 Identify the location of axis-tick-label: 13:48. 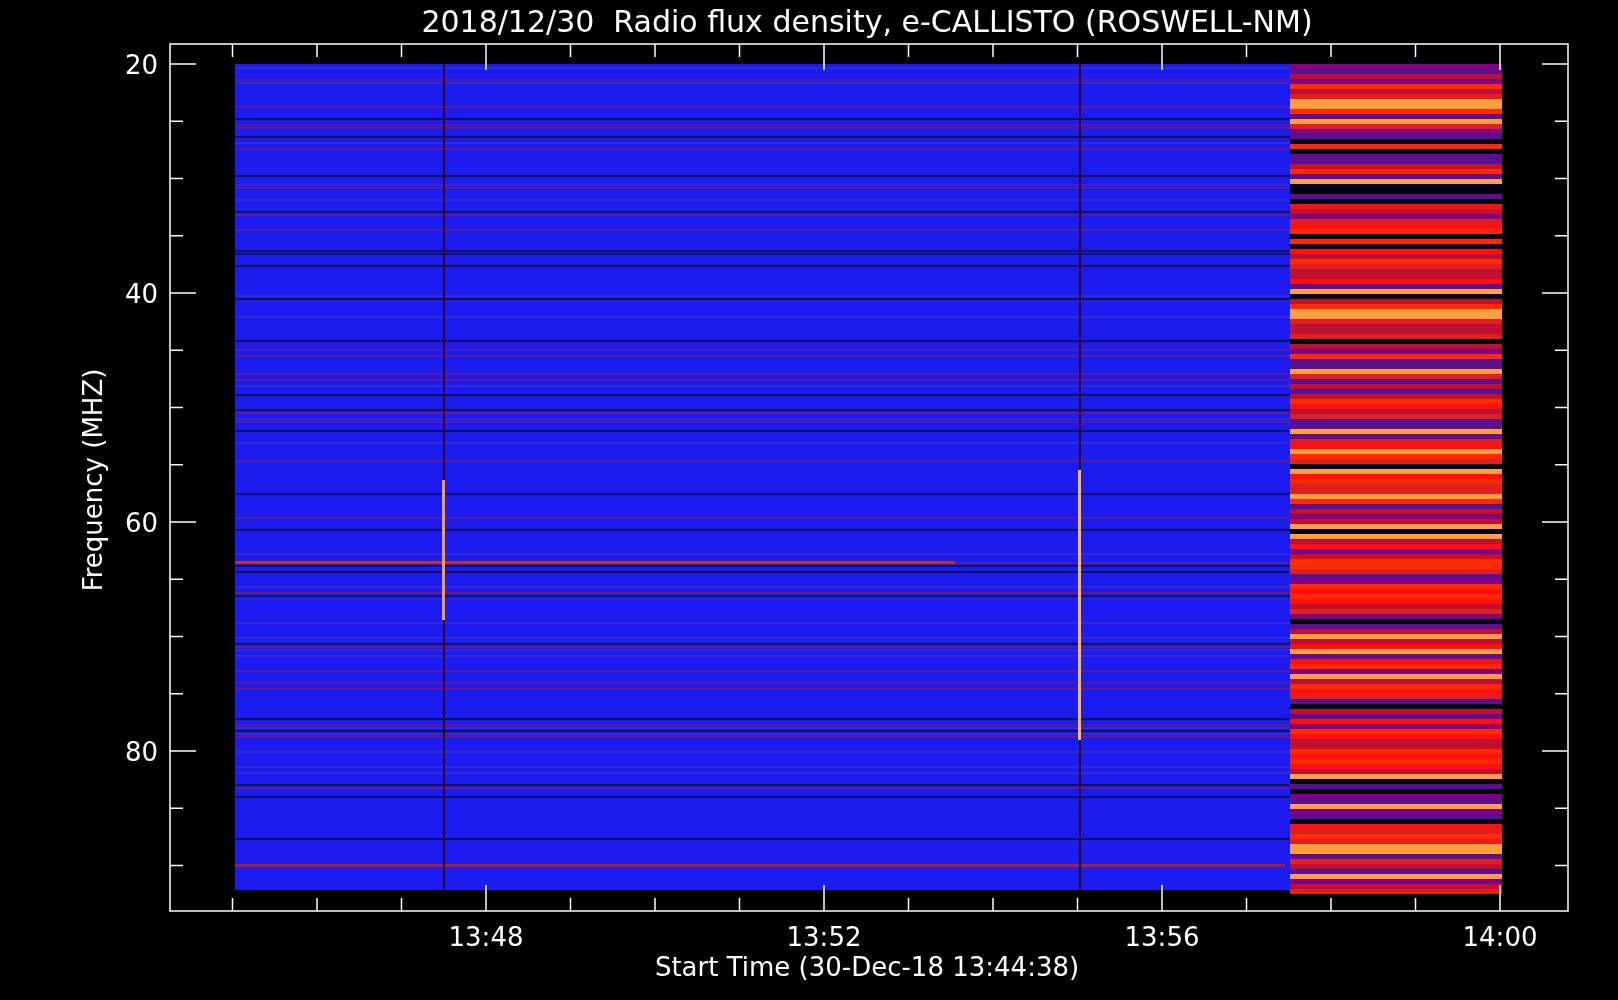
(486, 937).